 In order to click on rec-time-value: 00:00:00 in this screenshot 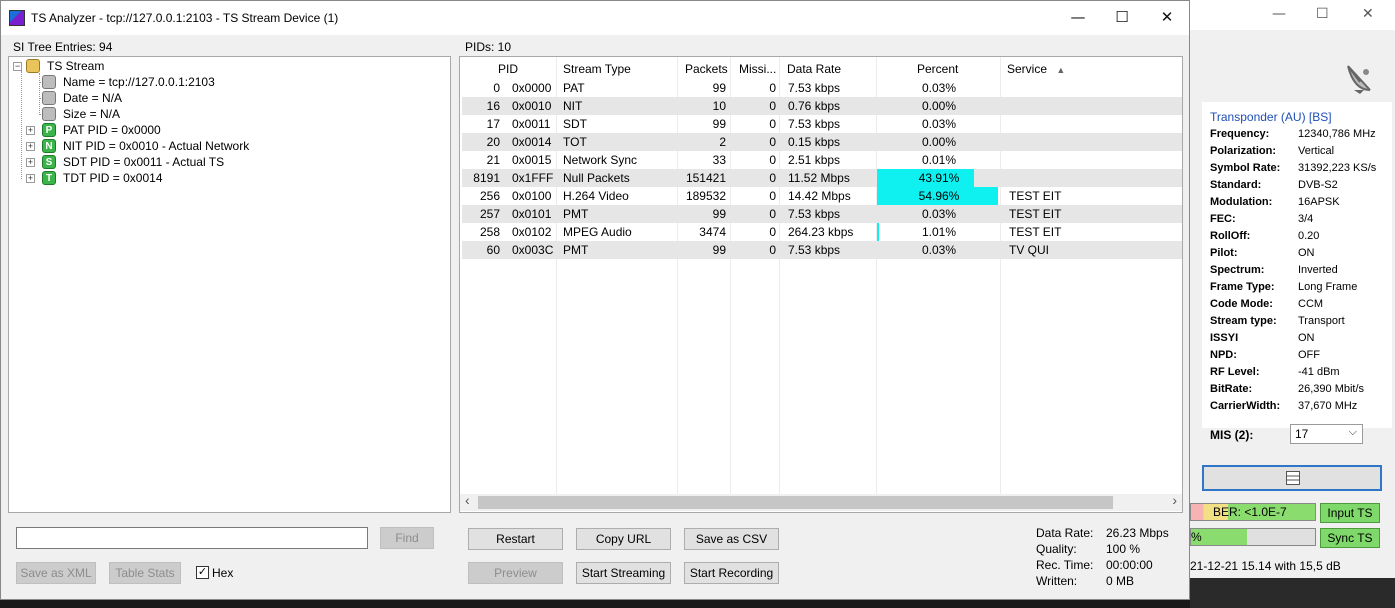, I will do `click(1129, 565)`.